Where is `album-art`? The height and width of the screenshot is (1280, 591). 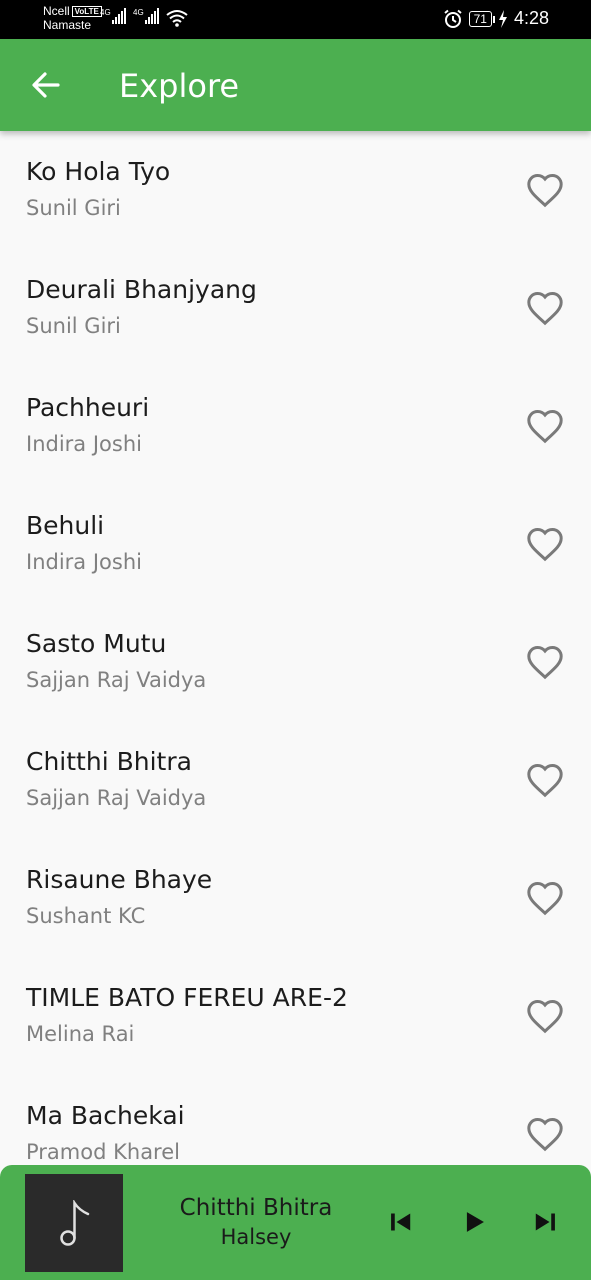
album-art is located at coordinates (74, 1223).